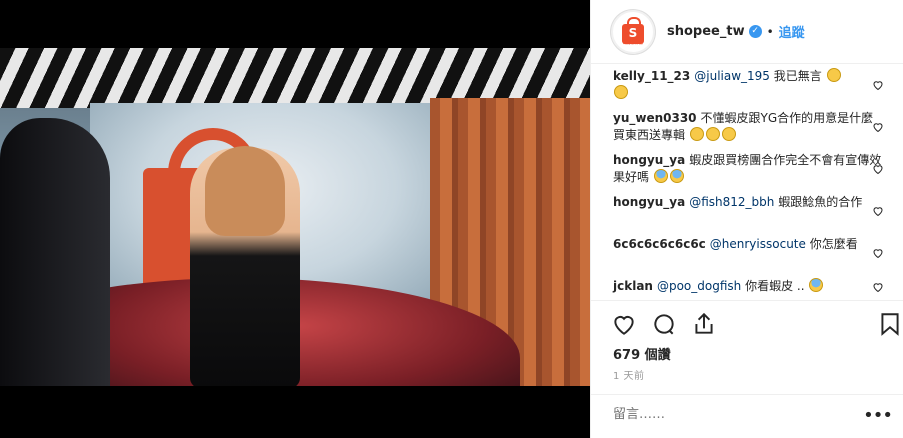 This screenshot has width=903, height=438. What do you see at coordinates (748, 169) in the screenshot?
I see `comment-item: hongyu_ya 蝦皮跟買榜團合作完全不會有宣傳效果好嗎` at bounding box center [748, 169].